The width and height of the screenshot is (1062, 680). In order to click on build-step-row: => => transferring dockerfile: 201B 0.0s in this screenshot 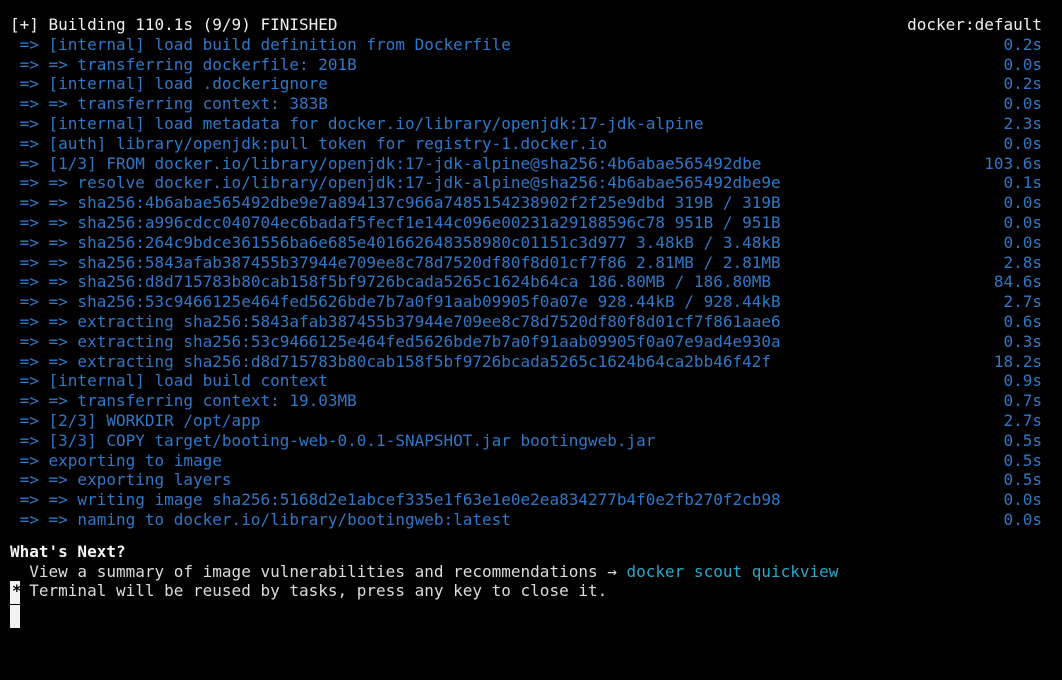, I will do `click(531, 65)`.